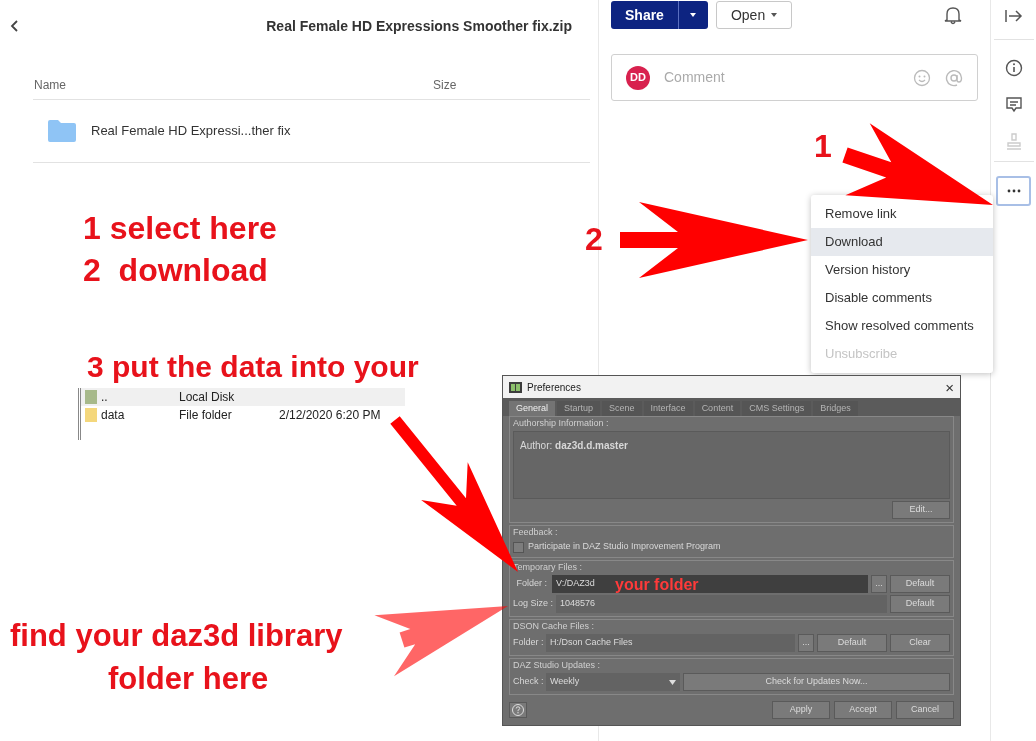  I want to click on menu-item: Version history, so click(902, 270).